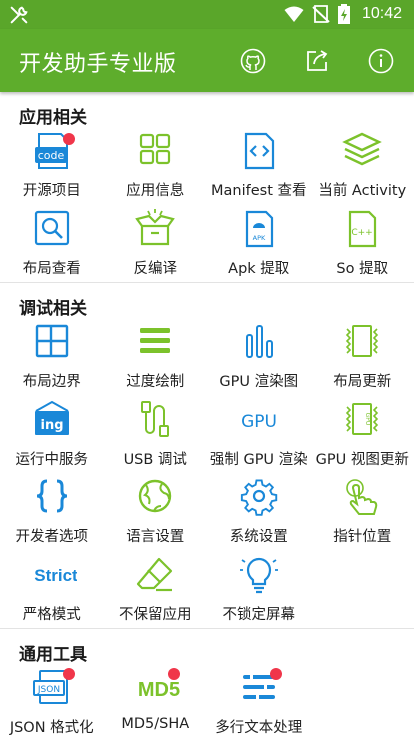  Describe the element at coordinates (362, 149) in the screenshot. I see `layers-icon` at that location.